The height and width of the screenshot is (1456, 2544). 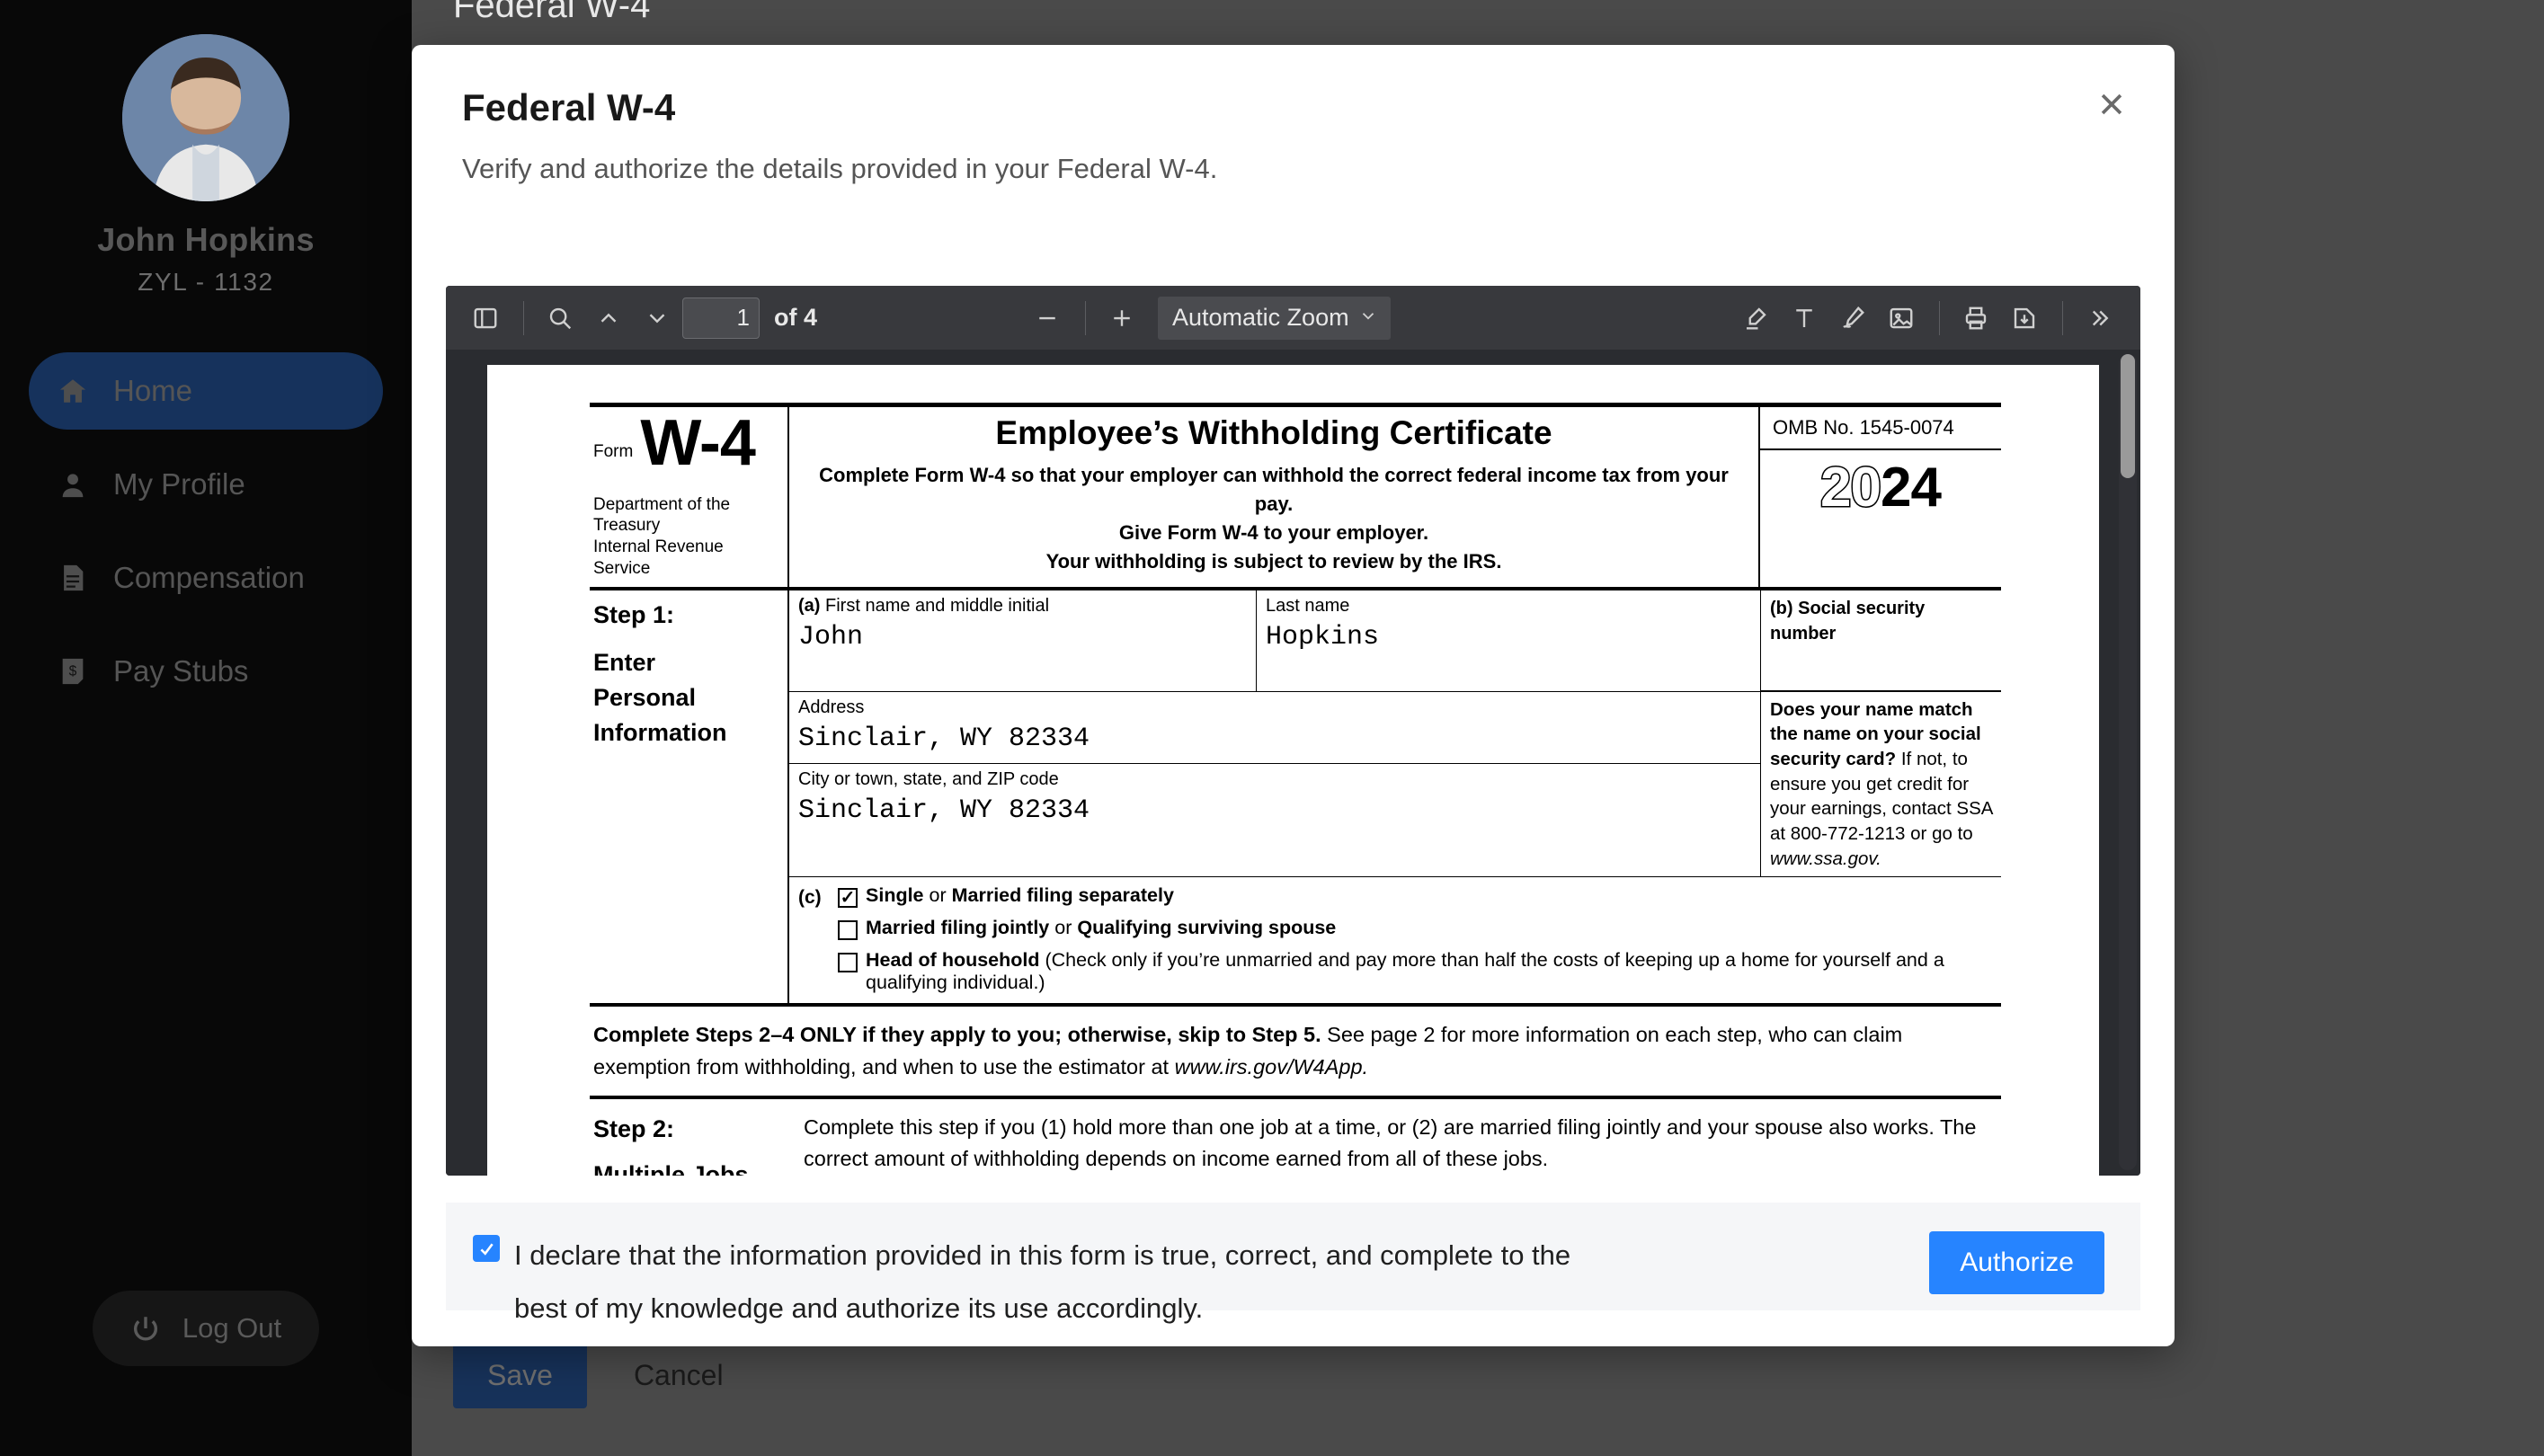 I want to click on zoom-level-value: Automatic Zoom, so click(x=1260, y=317).